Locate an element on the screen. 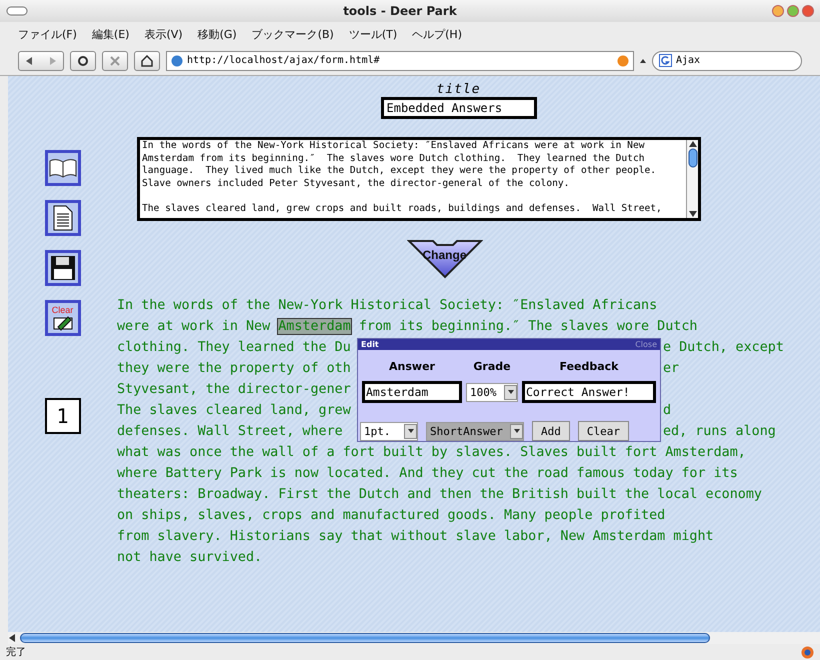 The height and width of the screenshot is (660, 820). home-icon is located at coordinates (147, 60).